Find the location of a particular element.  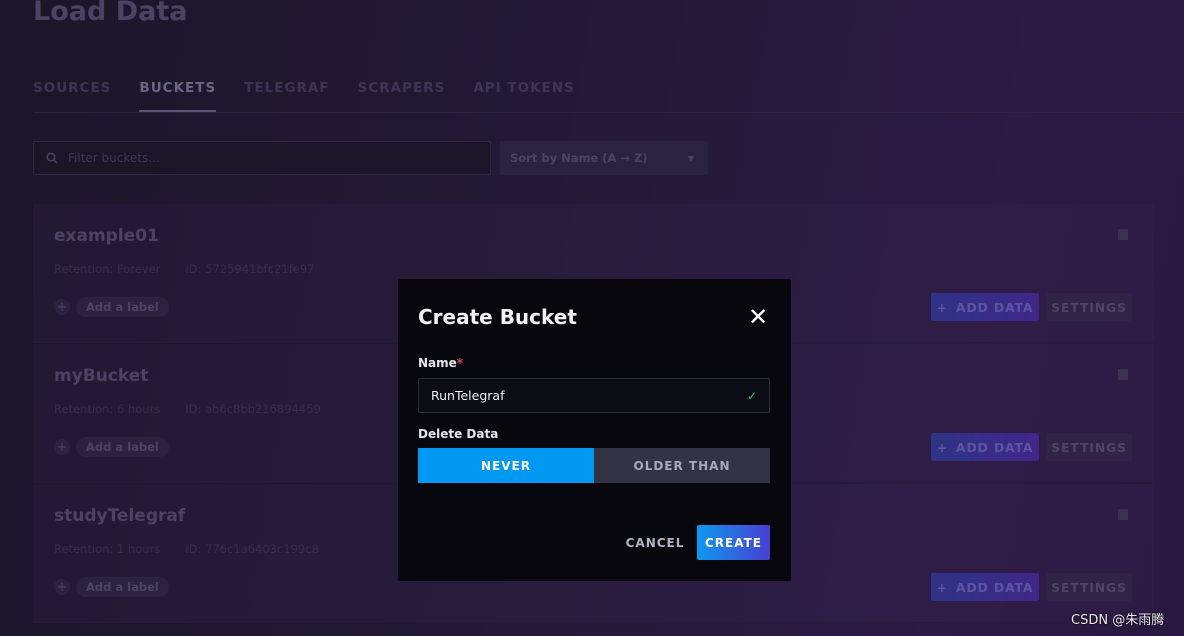

bucket-name: studyTelegraf is located at coordinates (119, 516).